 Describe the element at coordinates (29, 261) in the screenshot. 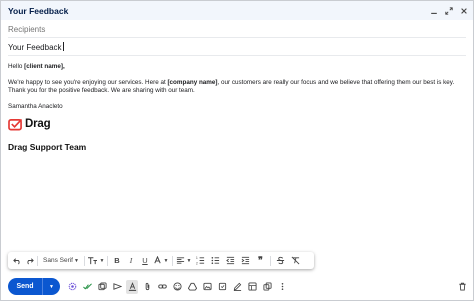

I see `redo-icon` at that location.